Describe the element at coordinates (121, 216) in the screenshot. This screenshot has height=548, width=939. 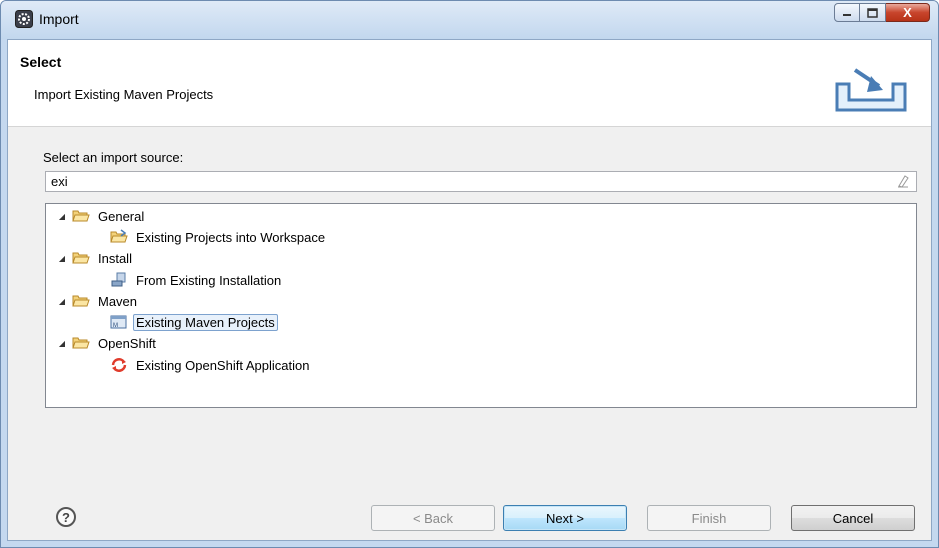
I see `tree-label: General` at that location.